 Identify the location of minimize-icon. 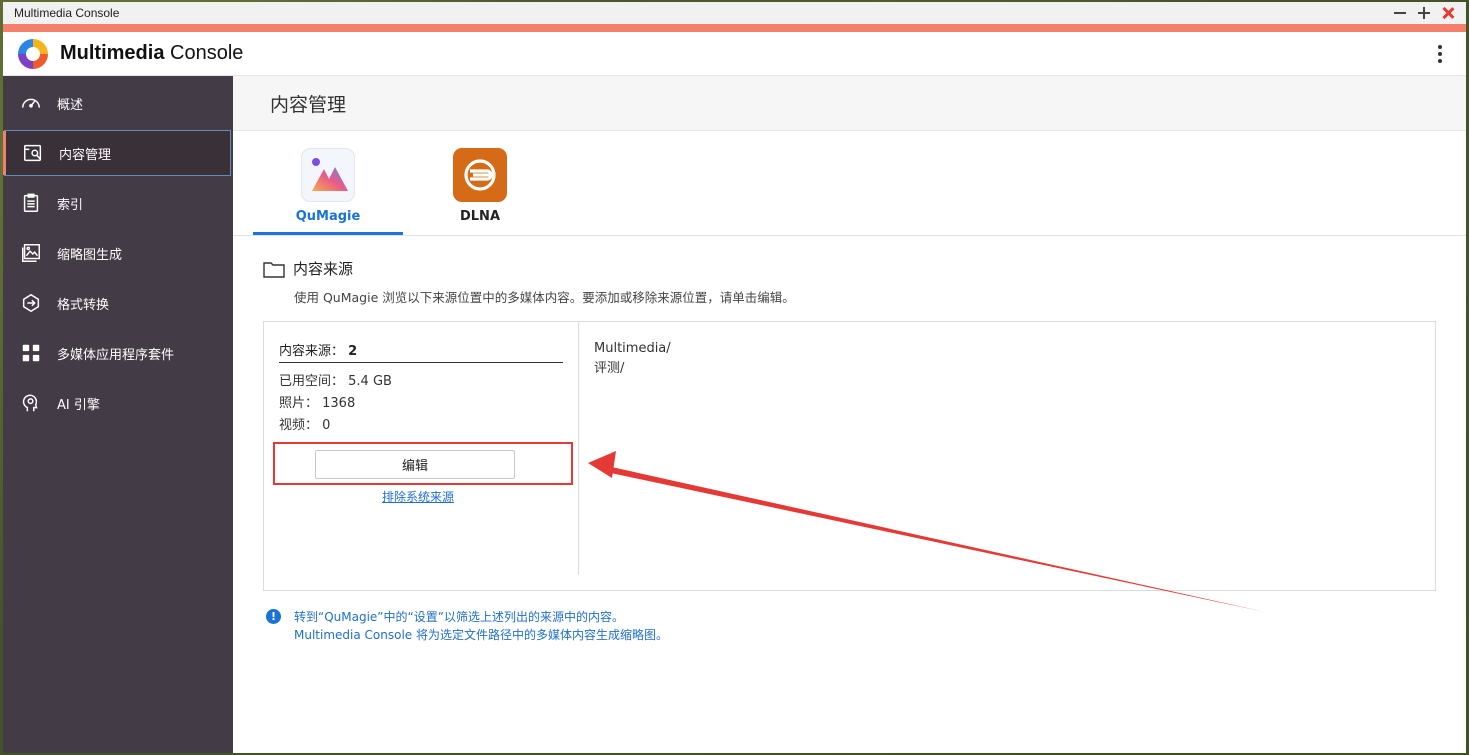
(1400, 13).